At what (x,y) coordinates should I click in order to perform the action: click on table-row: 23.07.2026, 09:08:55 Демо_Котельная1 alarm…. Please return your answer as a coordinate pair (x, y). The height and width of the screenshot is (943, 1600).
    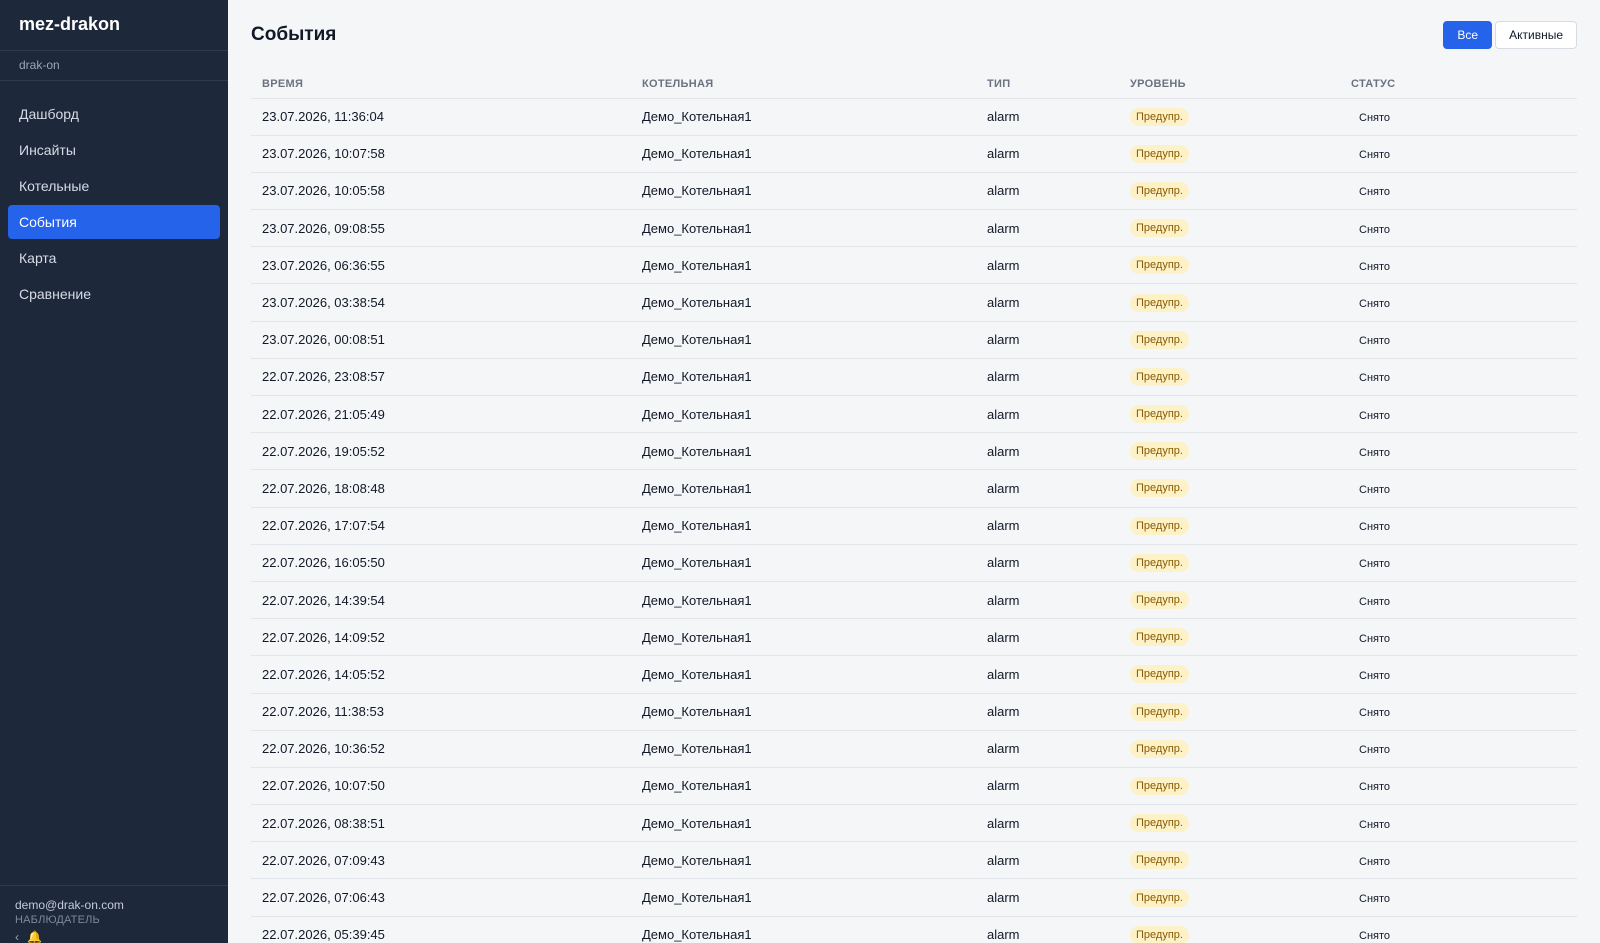
    Looking at the image, I should click on (914, 228).